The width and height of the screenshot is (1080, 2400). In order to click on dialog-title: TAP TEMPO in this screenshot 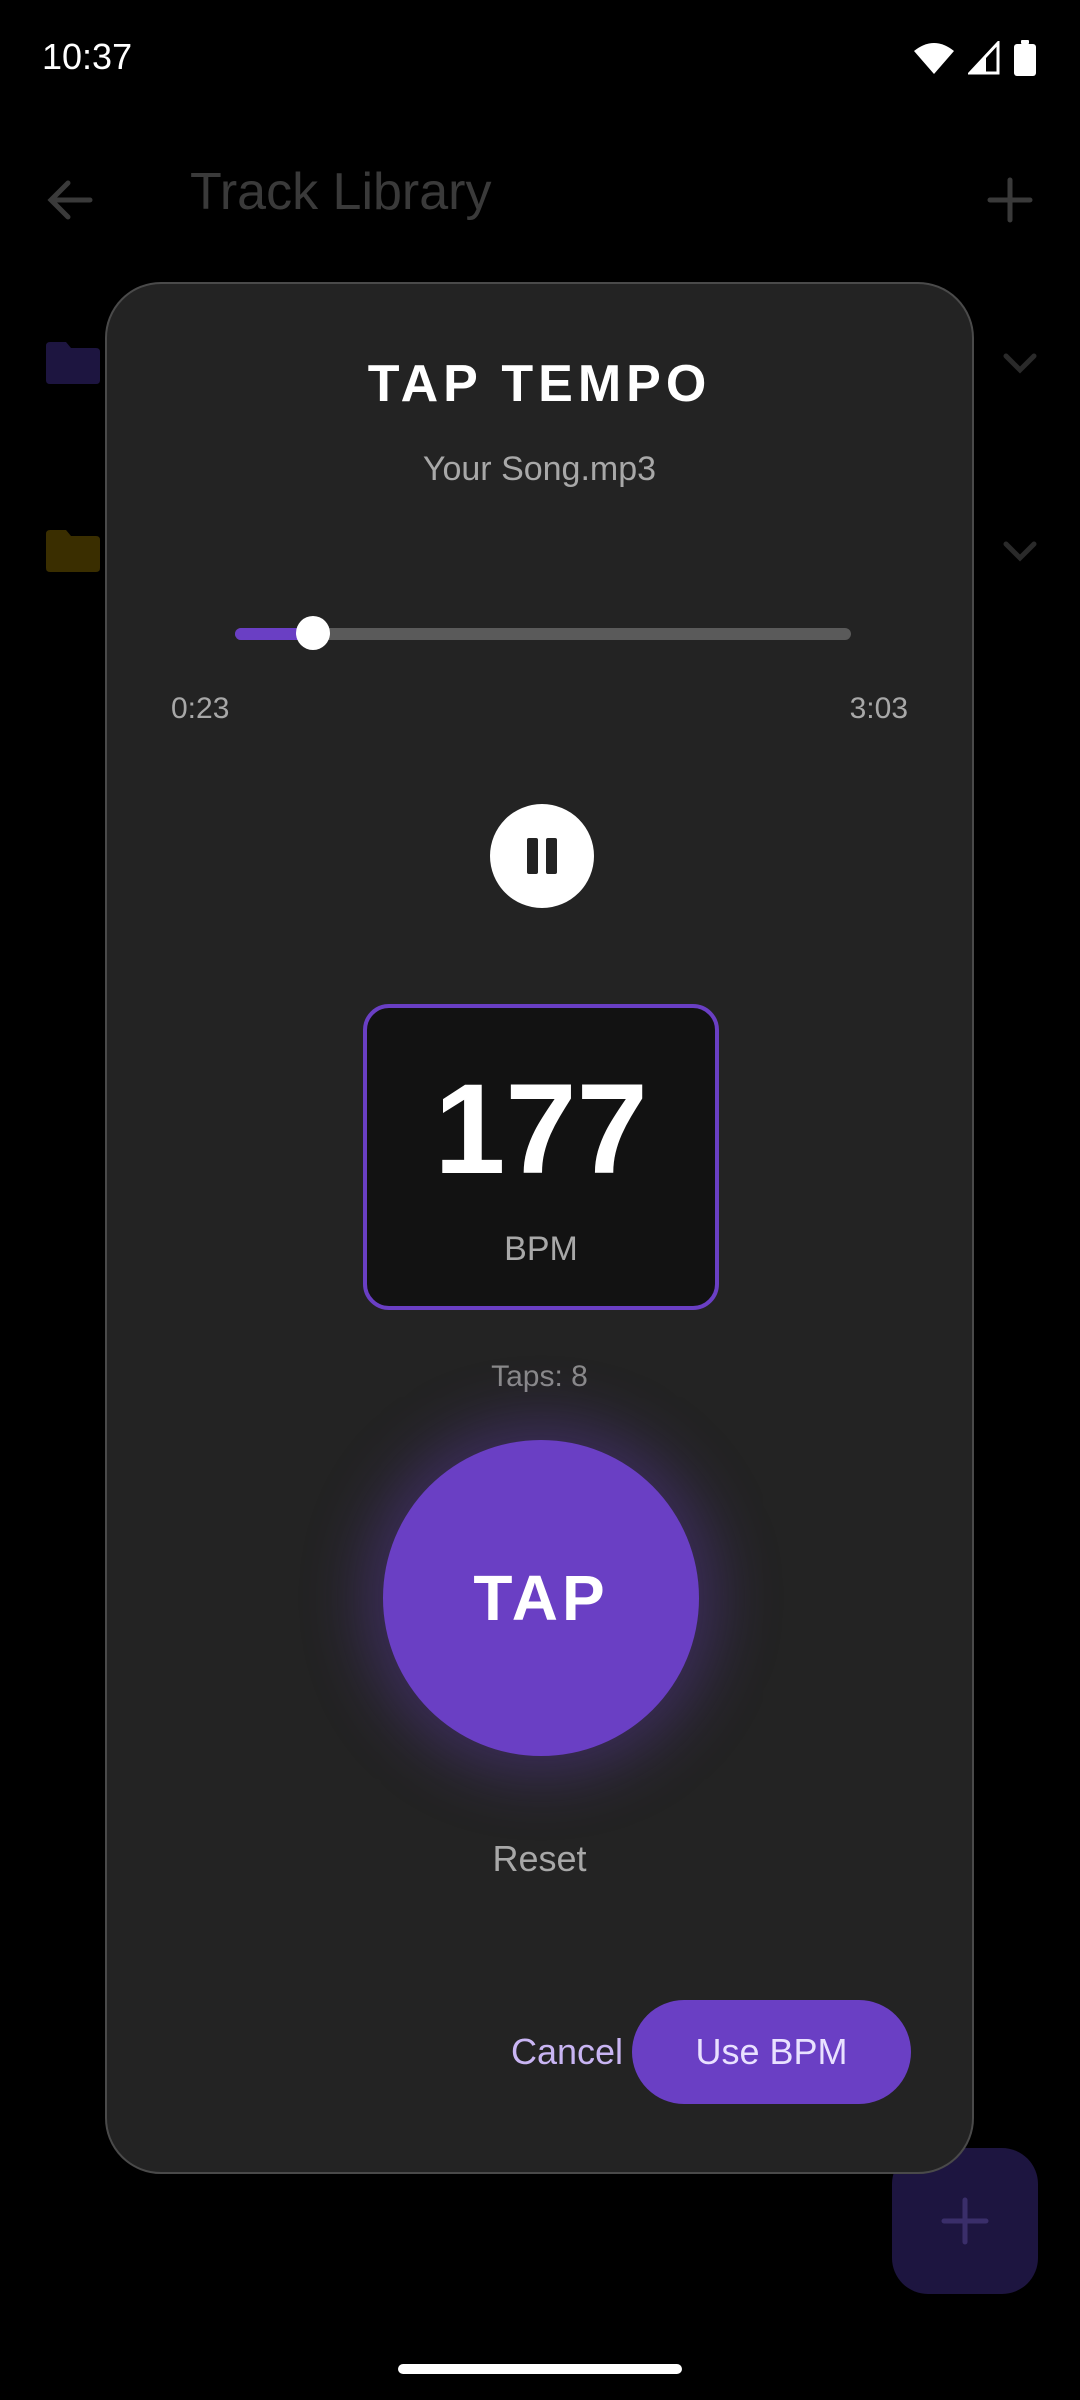, I will do `click(539, 384)`.